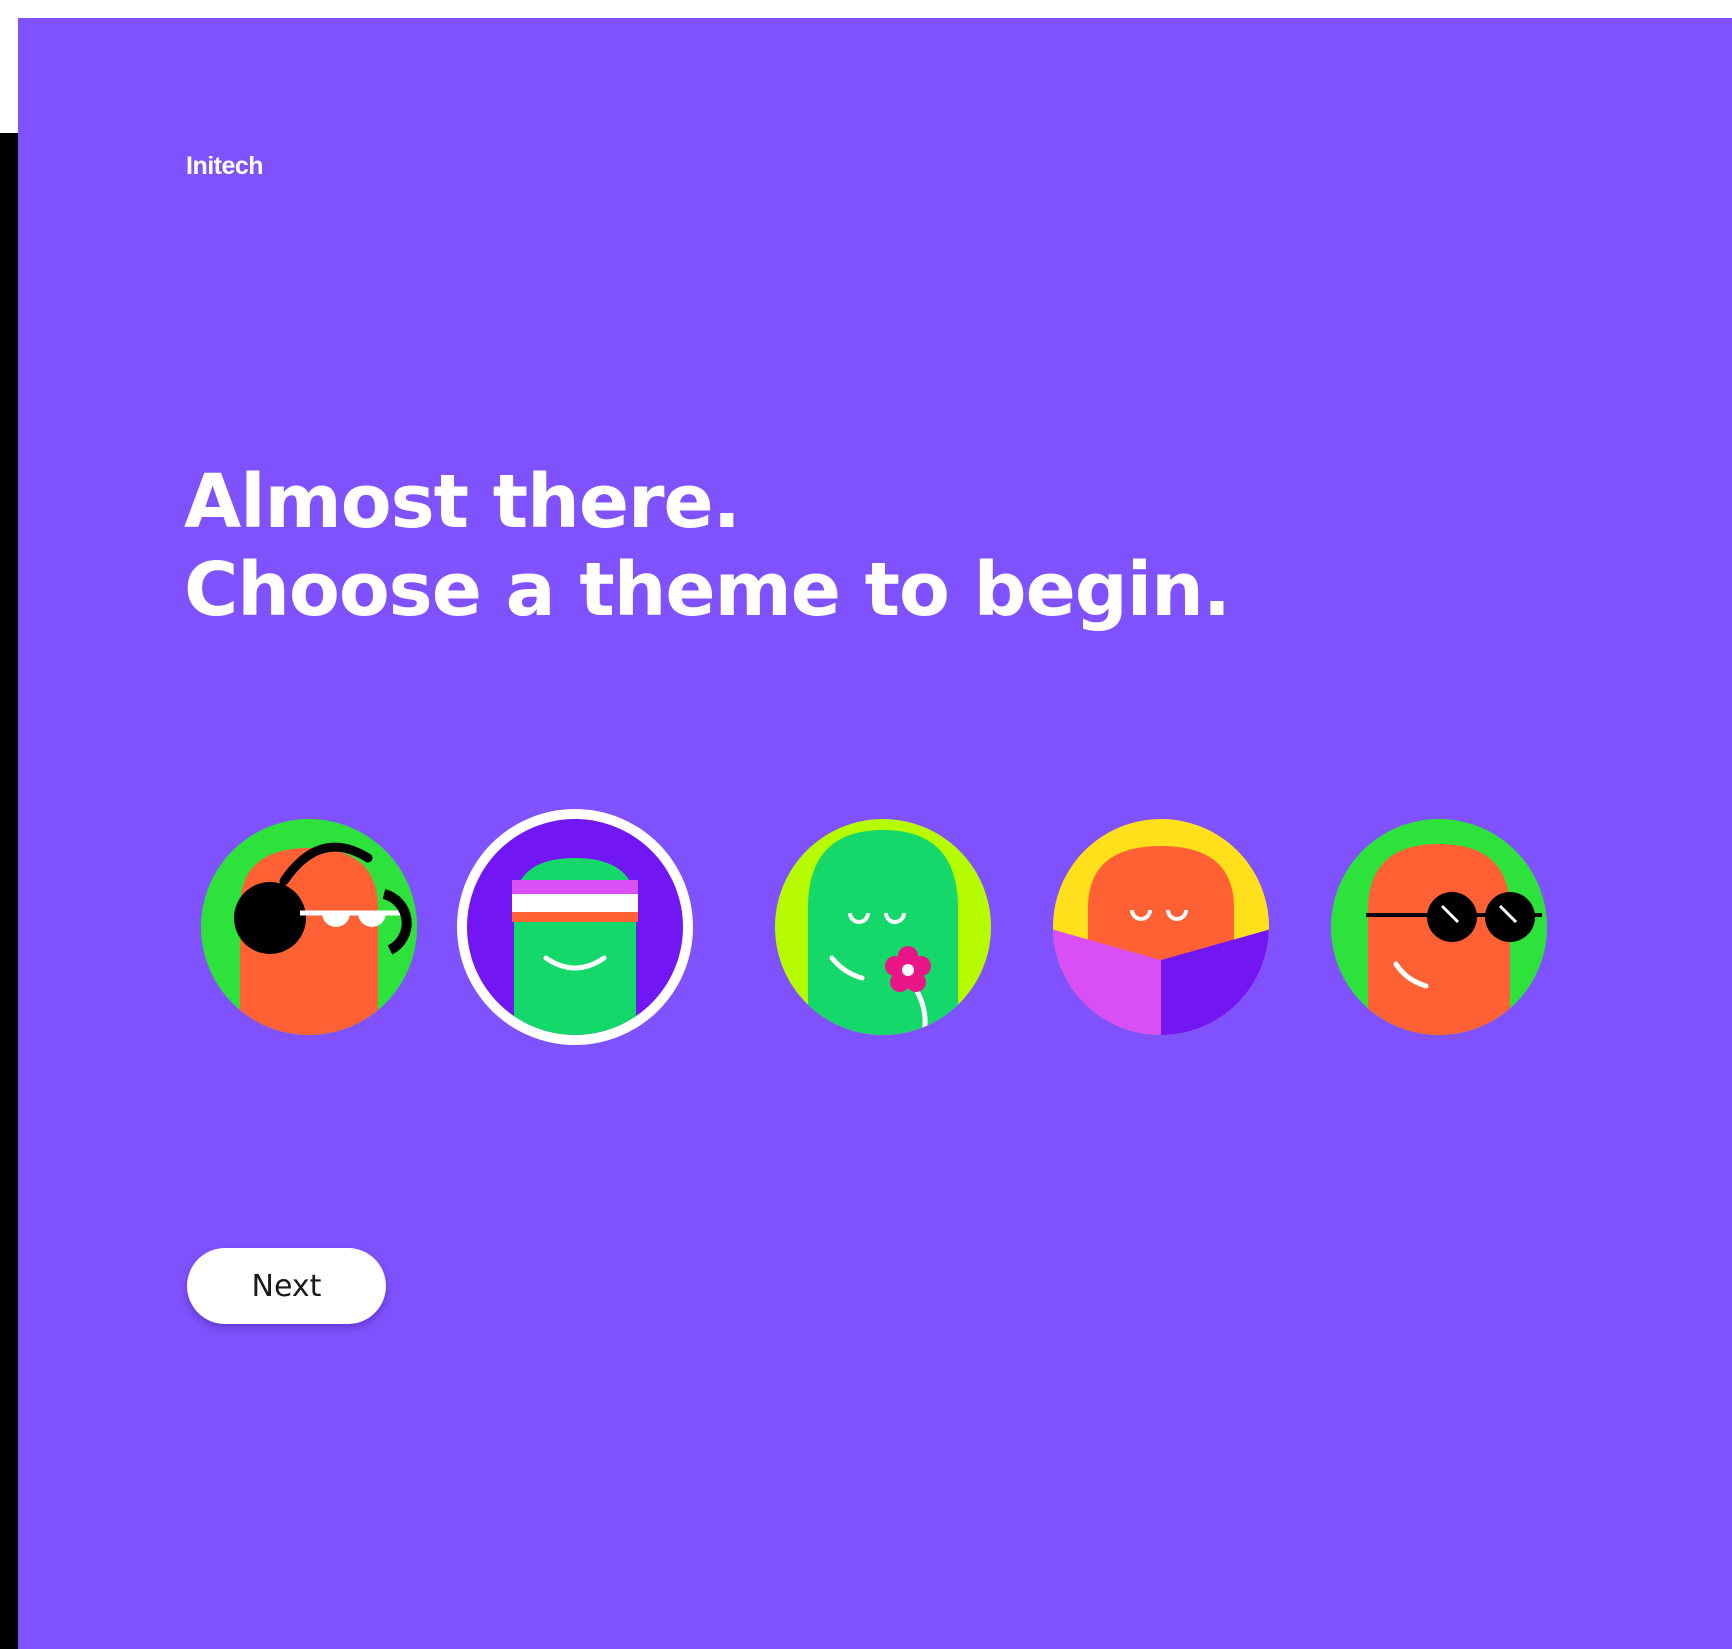  I want to click on next-button: Next, so click(286, 1286).